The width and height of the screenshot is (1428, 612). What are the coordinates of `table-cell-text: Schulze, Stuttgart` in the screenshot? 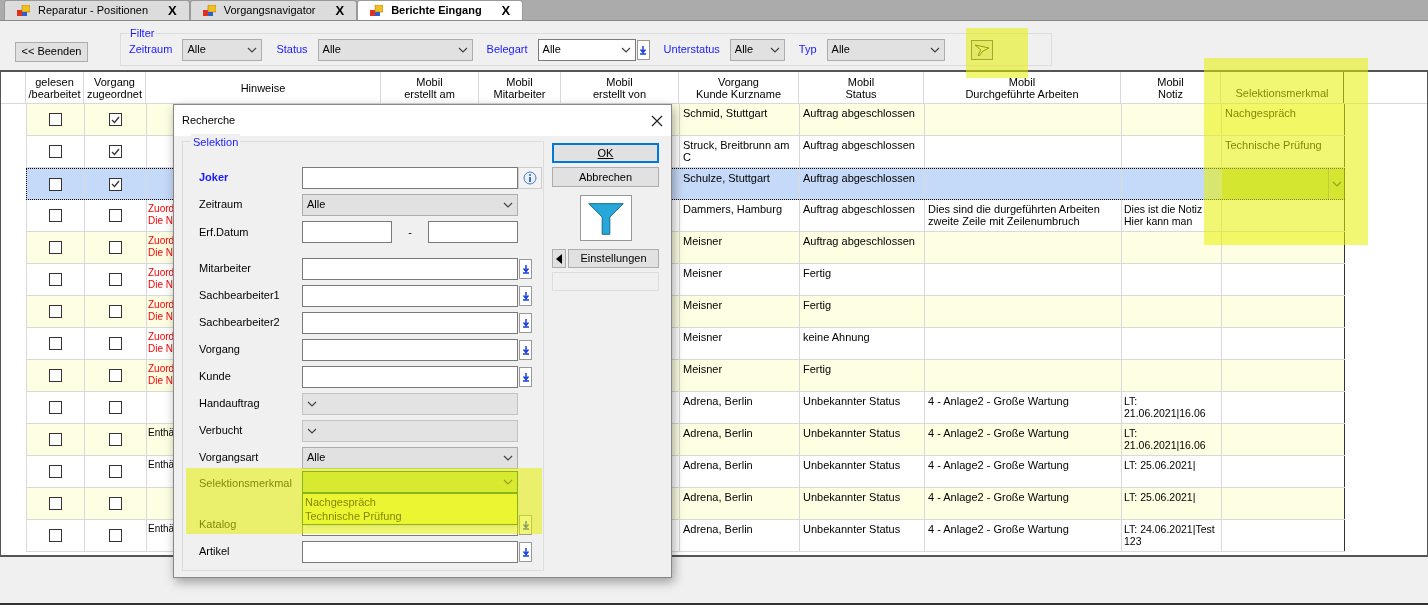 It's located at (726, 177).